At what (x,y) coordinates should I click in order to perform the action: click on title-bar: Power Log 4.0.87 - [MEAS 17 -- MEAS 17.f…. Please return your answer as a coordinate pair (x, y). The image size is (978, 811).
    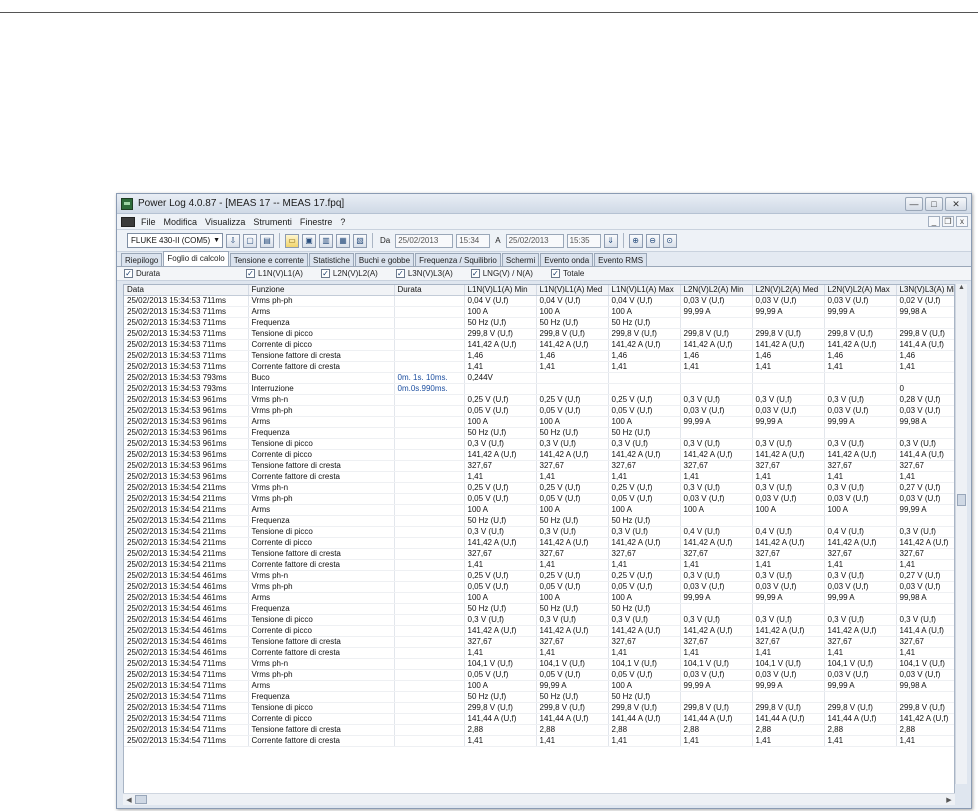
    Looking at the image, I should click on (544, 204).